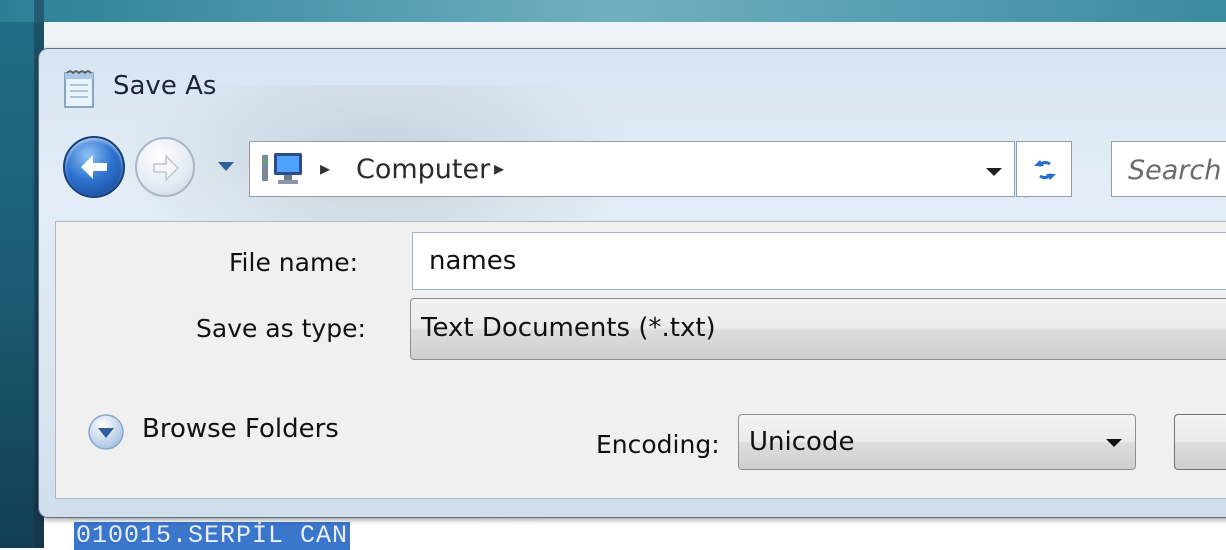 Image resolution: width=1226 pixels, height=550 pixels. I want to click on dialog-title: Save As, so click(165, 86).